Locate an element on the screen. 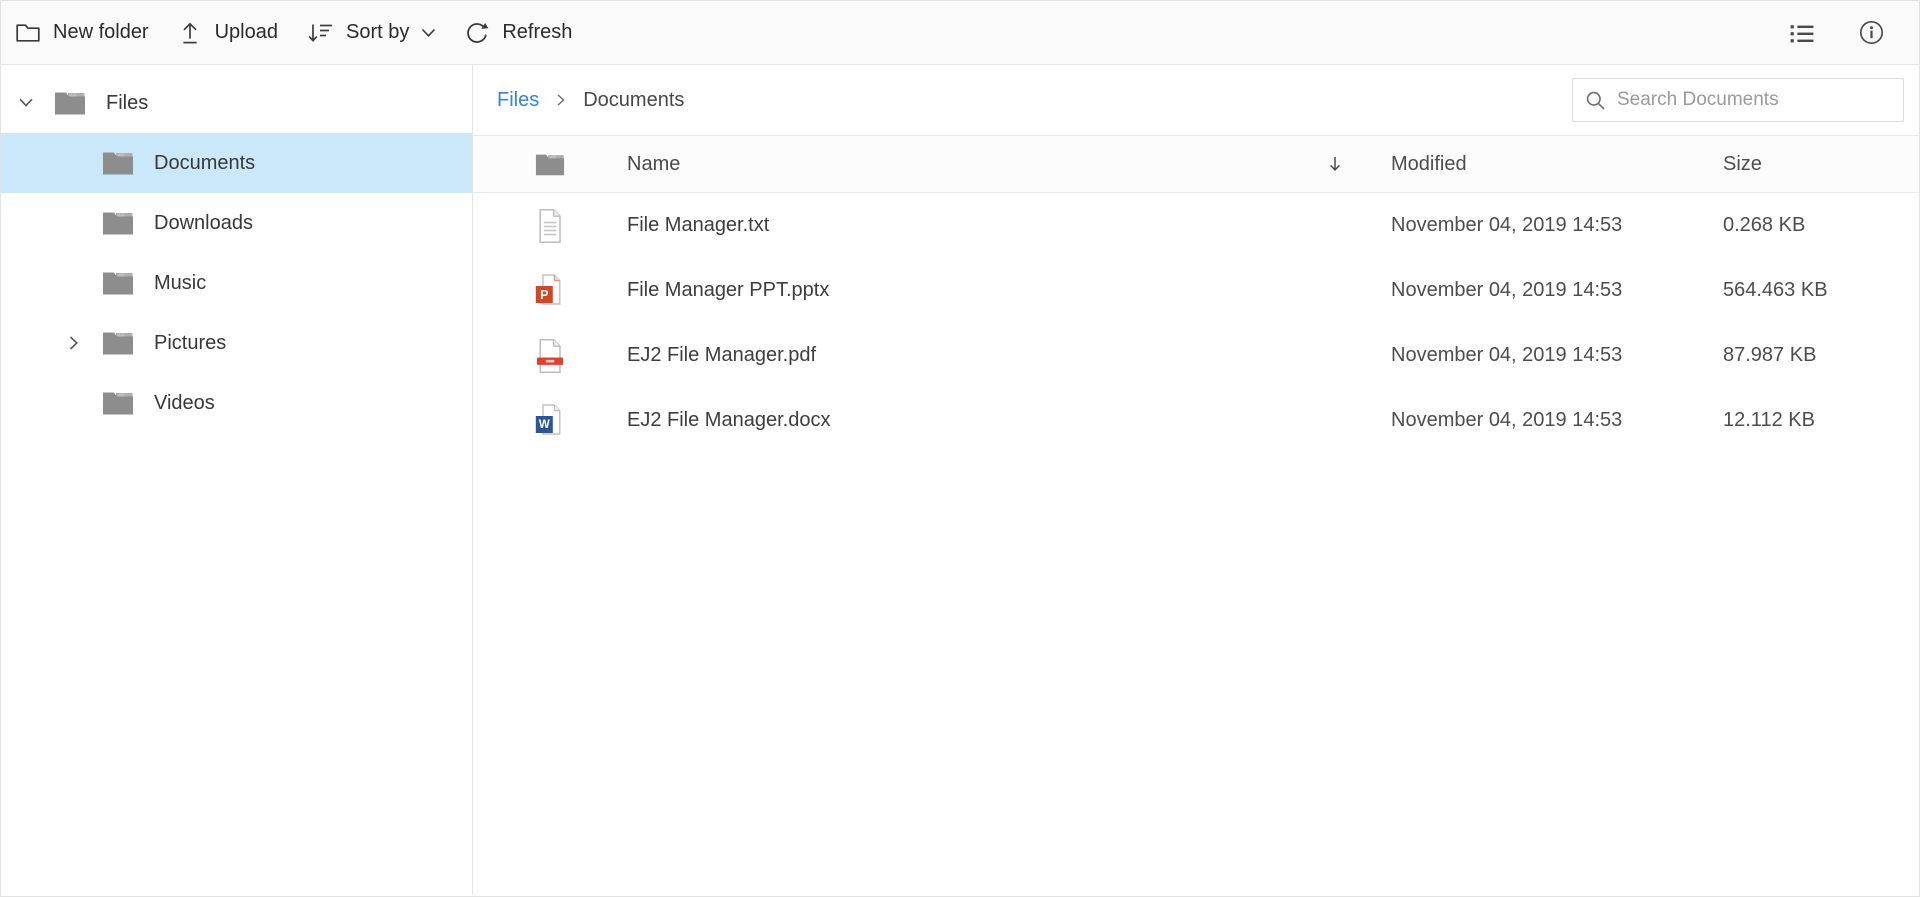  file-size: 0.268 KB is located at coordinates (1764, 225).